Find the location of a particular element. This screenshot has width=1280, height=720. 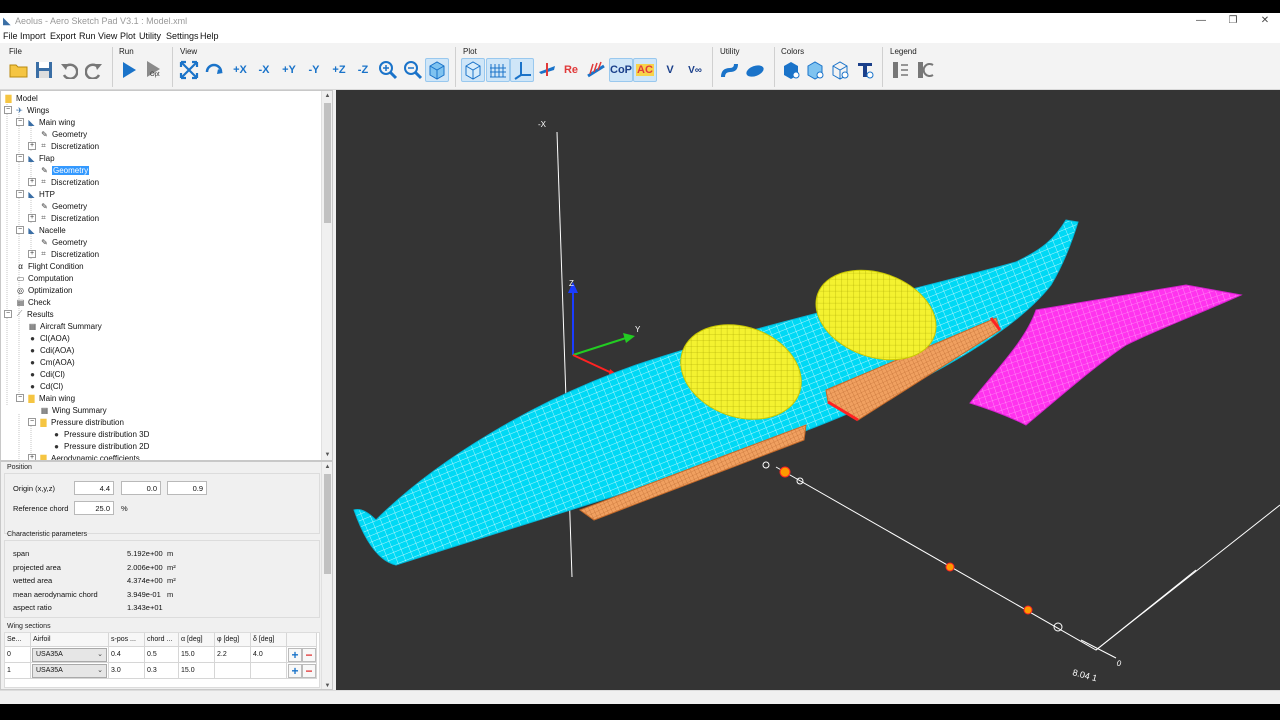

menu-import: Import is located at coordinates (33, 36).